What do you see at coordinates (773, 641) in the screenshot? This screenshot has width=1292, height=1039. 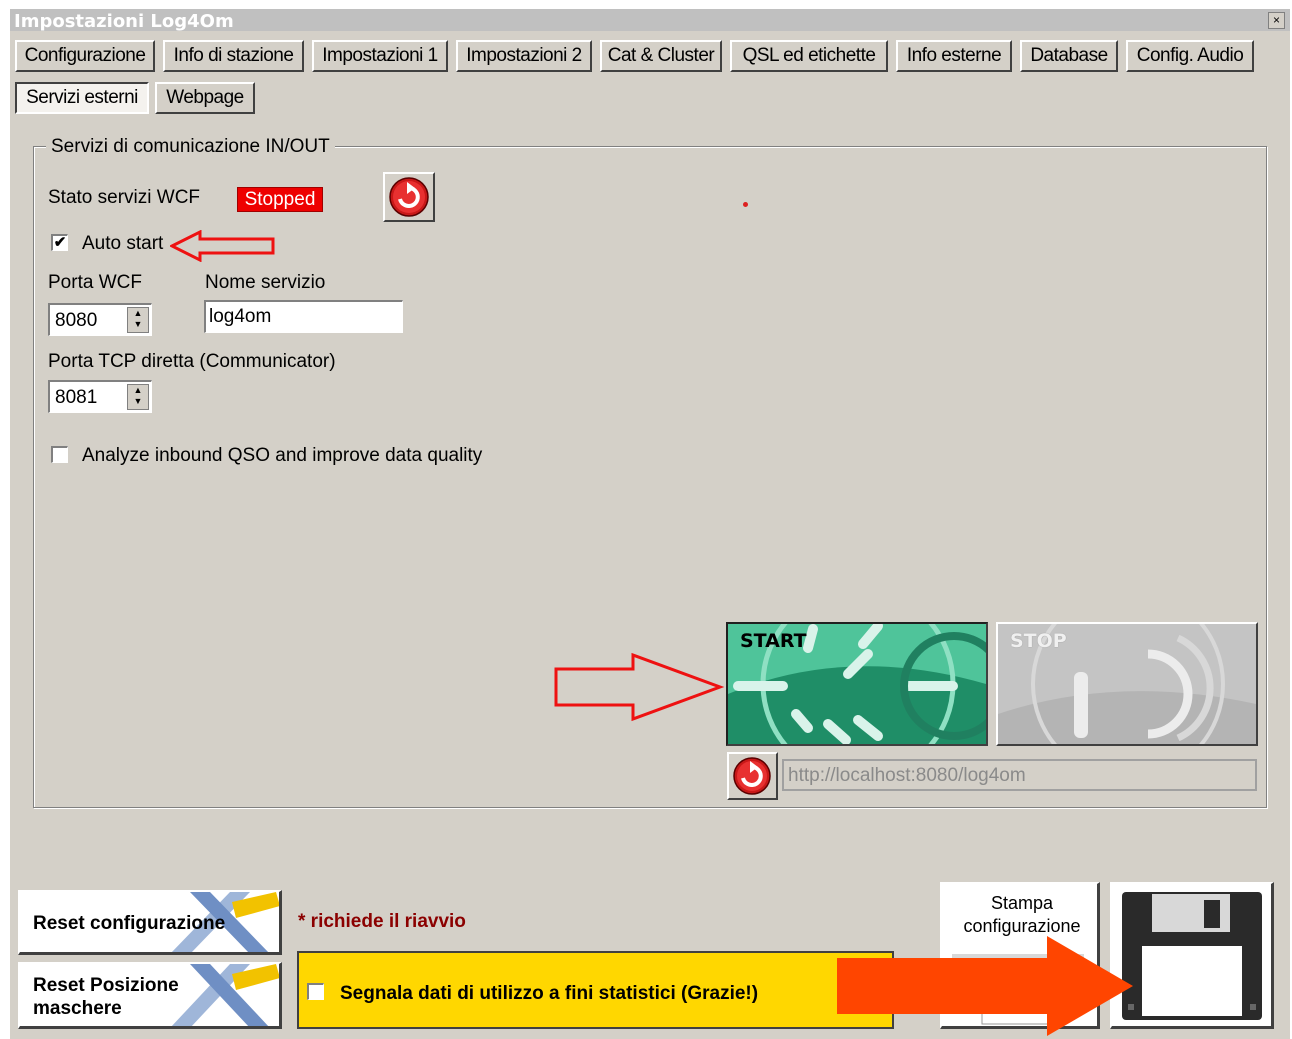 I see `start-label: START` at bounding box center [773, 641].